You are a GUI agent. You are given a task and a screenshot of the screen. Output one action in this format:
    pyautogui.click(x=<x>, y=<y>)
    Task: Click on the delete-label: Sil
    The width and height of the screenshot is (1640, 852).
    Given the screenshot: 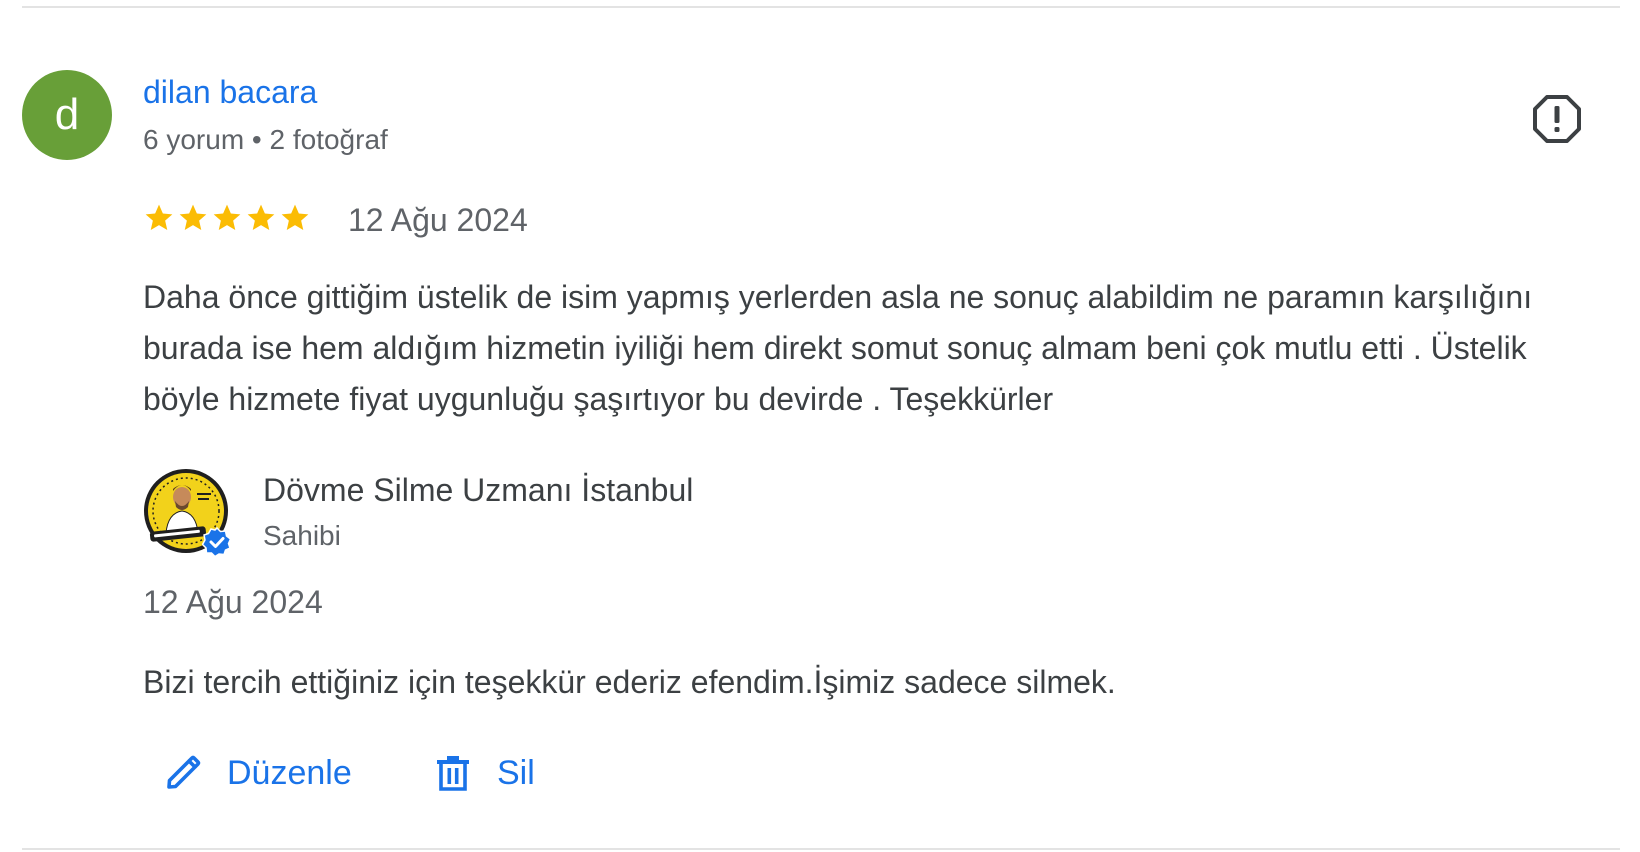 What is the action you would take?
    pyautogui.click(x=516, y=772)
    